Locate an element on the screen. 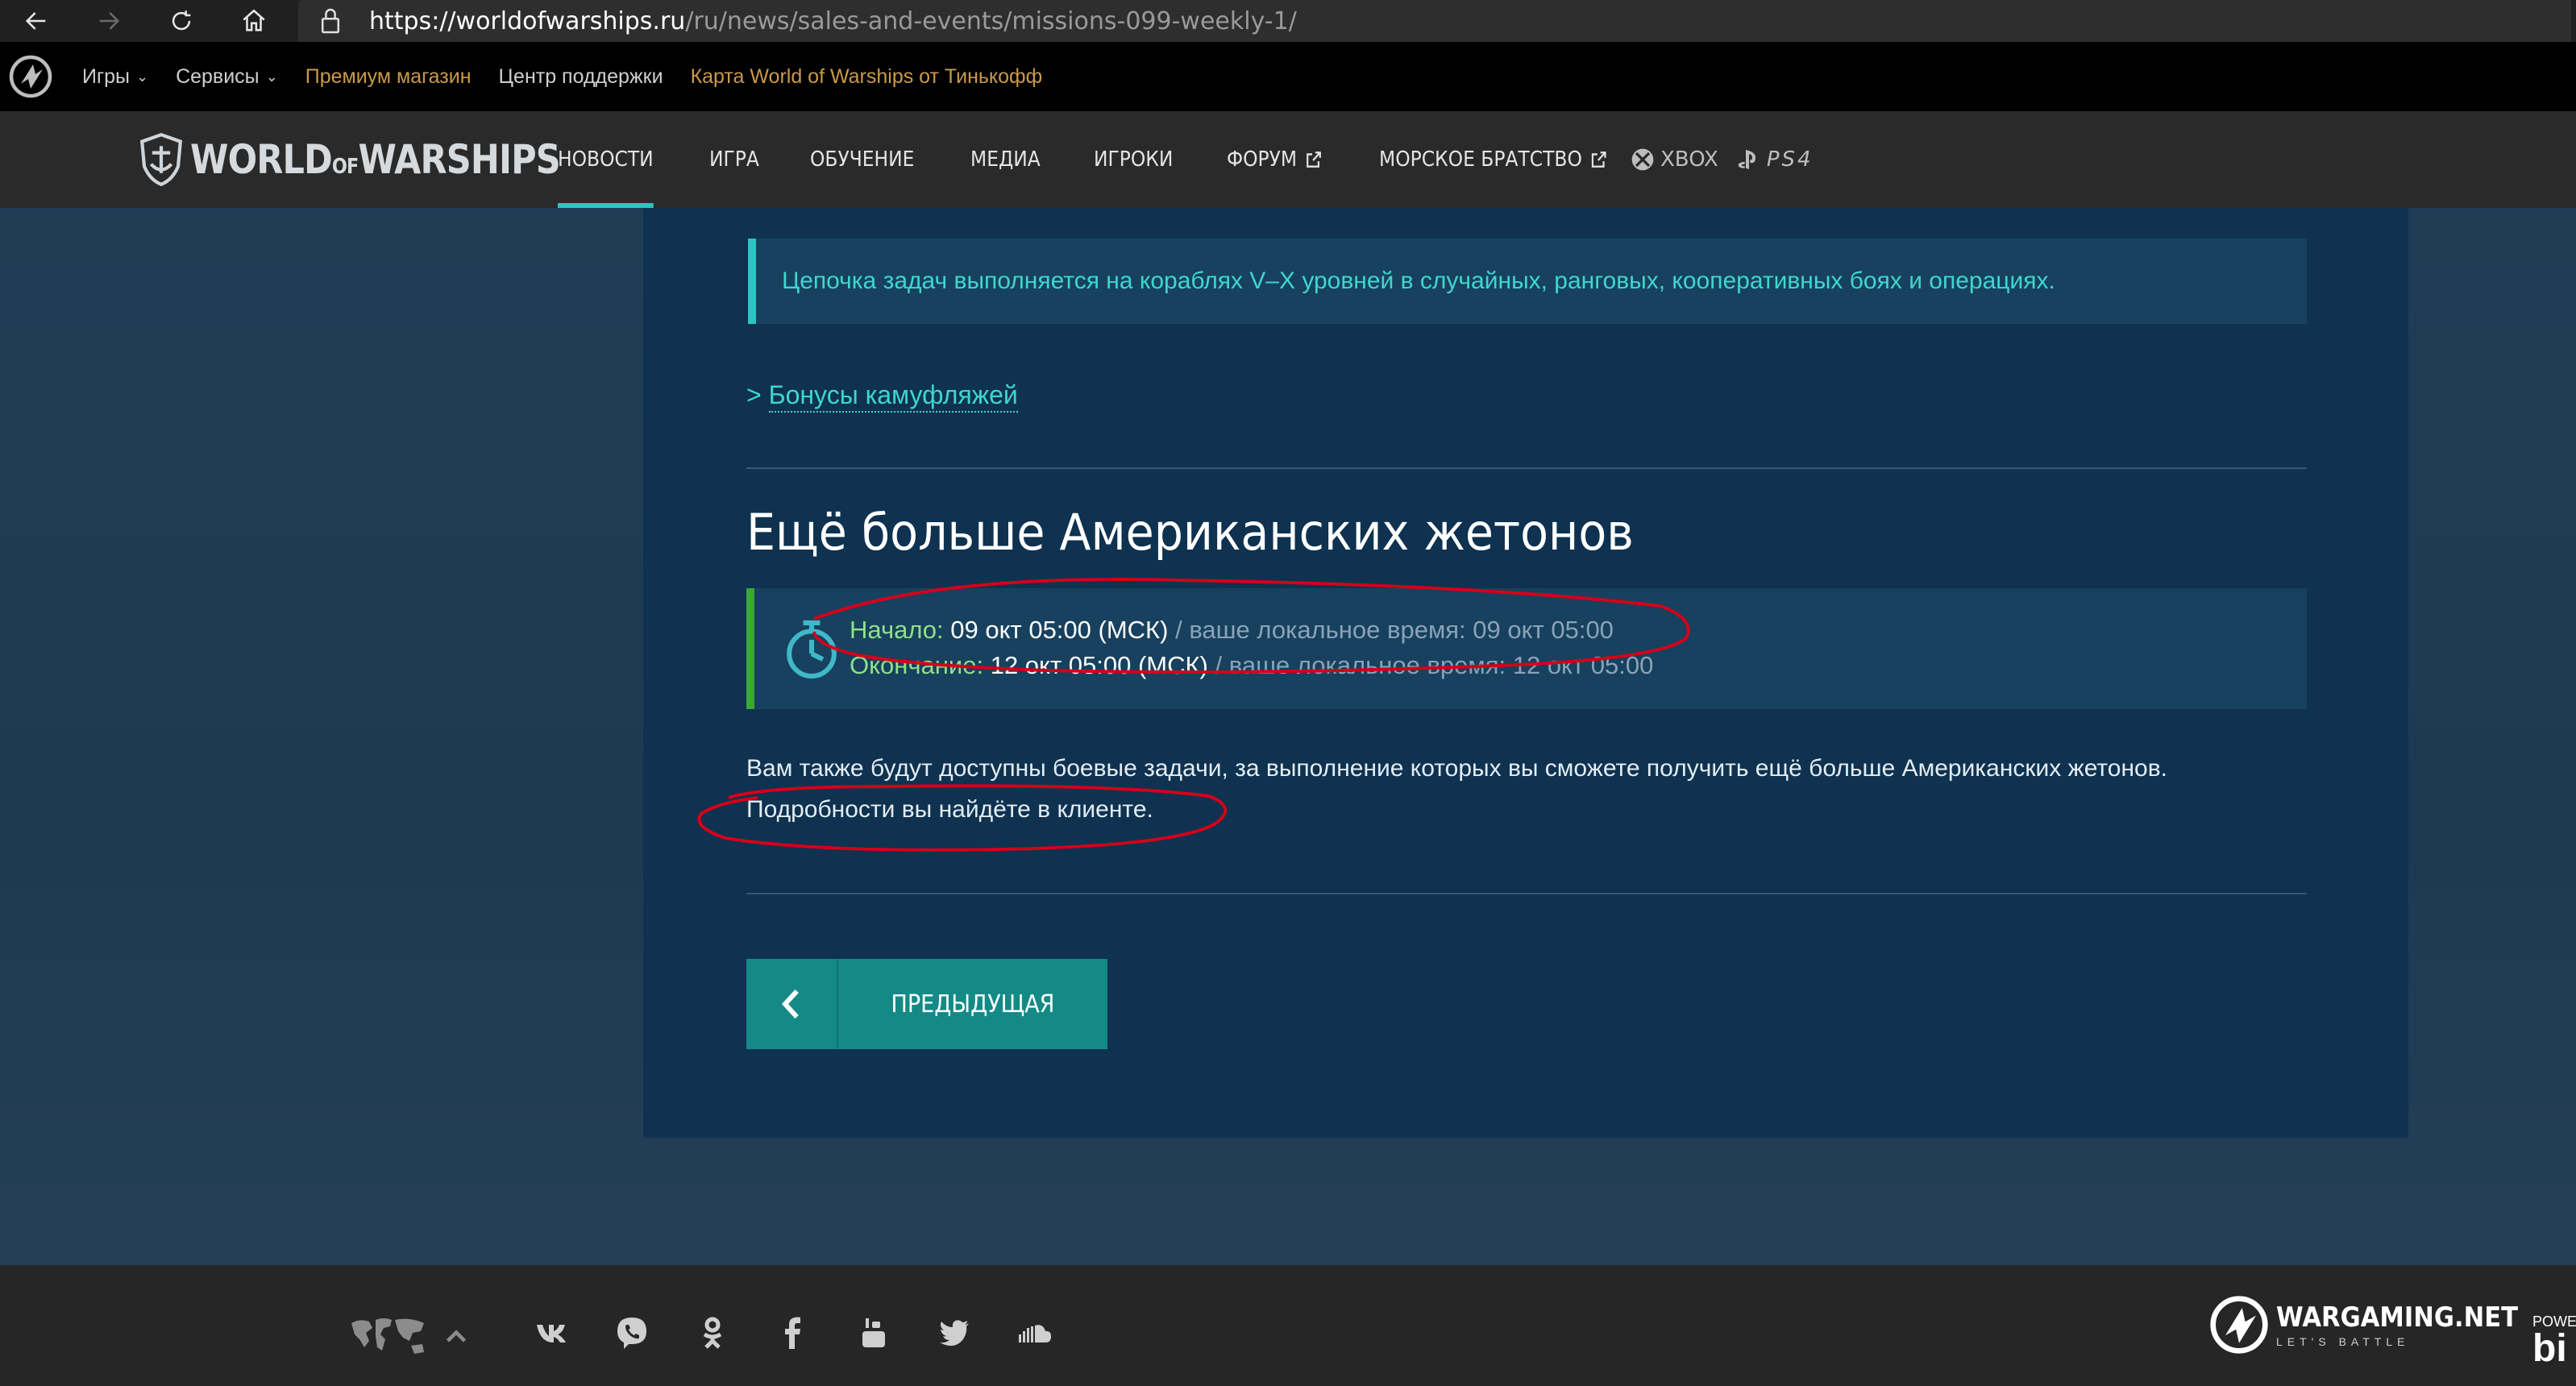  start-label: Начало: is located at coordinates (897, 630).